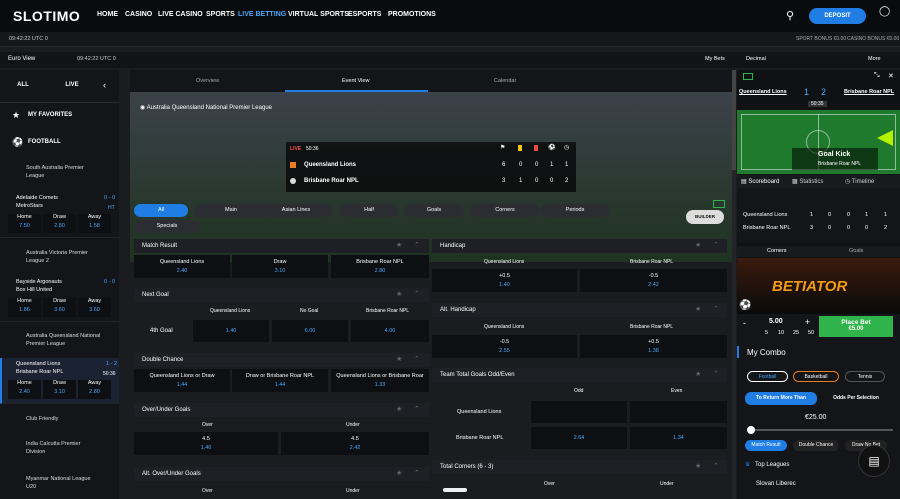  I want to click on market-header: Match Result, so click(281, 246).